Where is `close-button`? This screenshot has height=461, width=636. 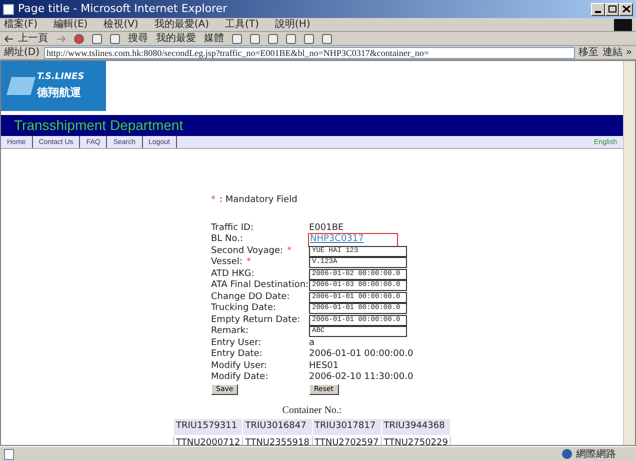
close-button is located at coordinates (626, 9).